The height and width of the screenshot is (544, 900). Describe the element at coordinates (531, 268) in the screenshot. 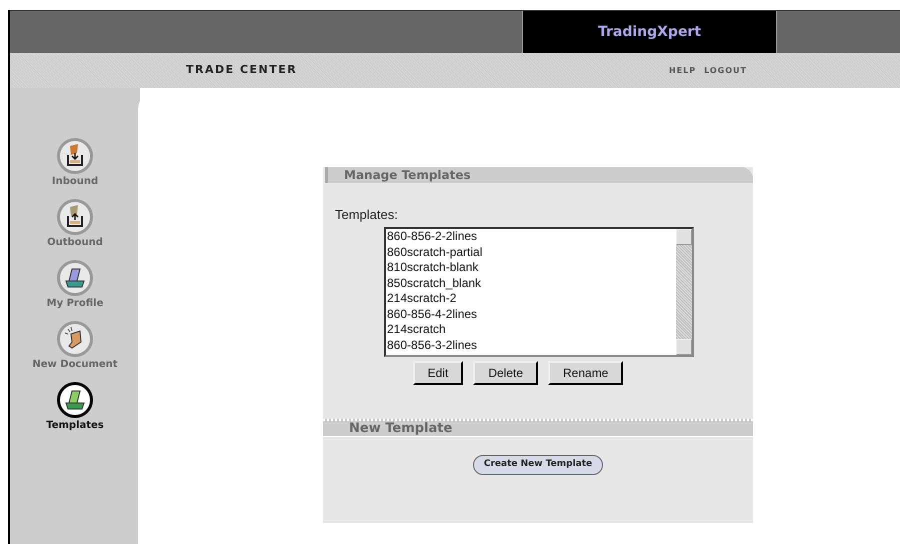

I see `list-option: 810scratch-blank` at that location.